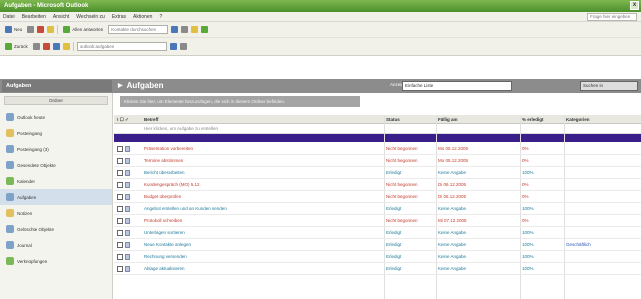 This screenshot has height=299, width=641. What do you see at coordinates (56, 100) in the screenshot?
I see `folder-section-header: Ordner` at bounding box center [56, 100].